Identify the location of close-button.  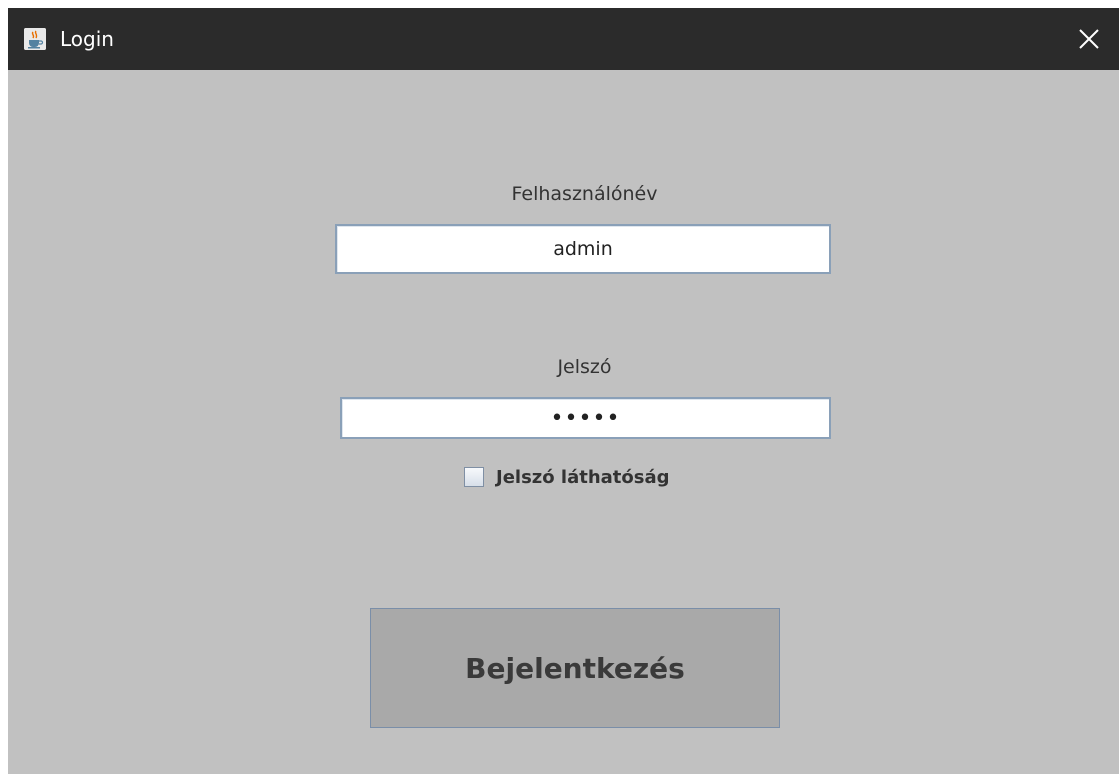
(1089, 39).